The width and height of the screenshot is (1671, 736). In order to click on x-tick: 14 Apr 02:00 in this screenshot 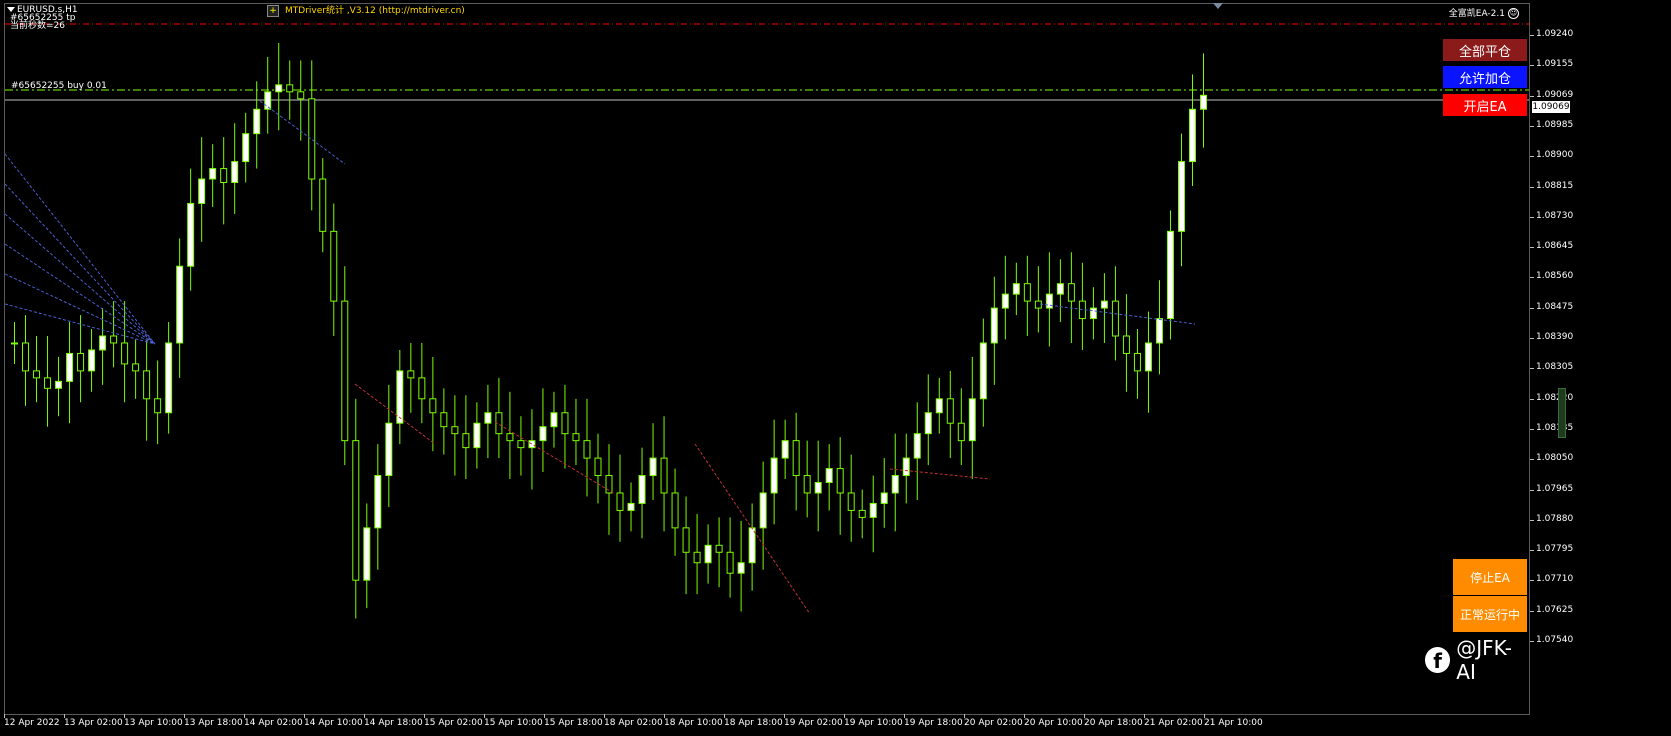, I will do `click(273, 721)`.